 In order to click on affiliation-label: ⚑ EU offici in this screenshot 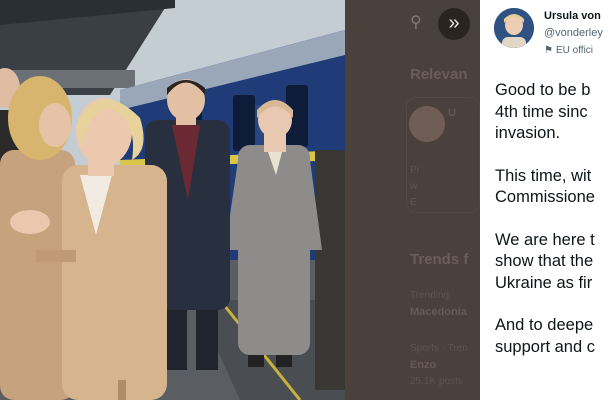, I will do `click(568, 50)`.